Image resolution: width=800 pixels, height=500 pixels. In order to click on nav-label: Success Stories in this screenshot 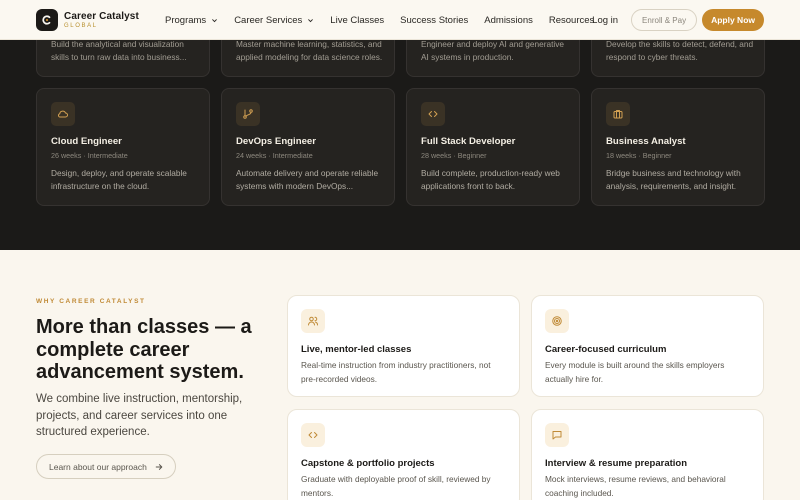, I will do `click(434, 20)`.